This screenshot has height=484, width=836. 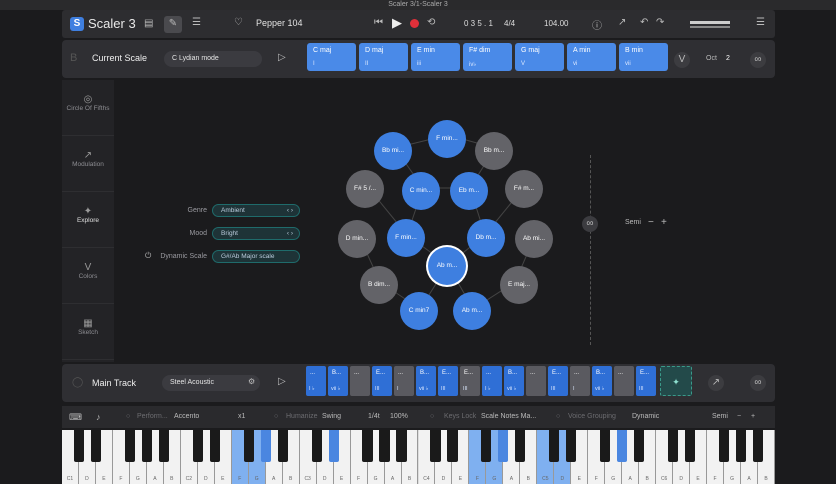 What do you see at coordinates (753, 417) in the screenshot?
I see `keyboard-semi-plus-icon: +` at bounding box center [753, 417].